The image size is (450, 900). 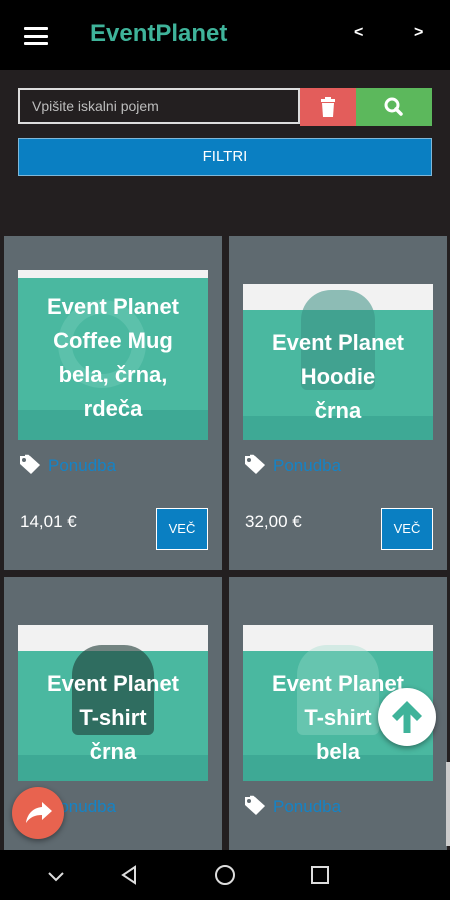 What do you see at coordinates (129, 875) in the screenshot?
I see `nav-back-icon` at bounding box center [129, 875].